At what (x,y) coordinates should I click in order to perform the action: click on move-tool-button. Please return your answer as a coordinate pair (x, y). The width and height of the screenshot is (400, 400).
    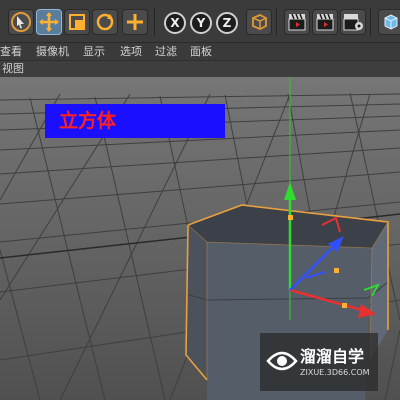
    Looking at the image, I should click on (49, 22).